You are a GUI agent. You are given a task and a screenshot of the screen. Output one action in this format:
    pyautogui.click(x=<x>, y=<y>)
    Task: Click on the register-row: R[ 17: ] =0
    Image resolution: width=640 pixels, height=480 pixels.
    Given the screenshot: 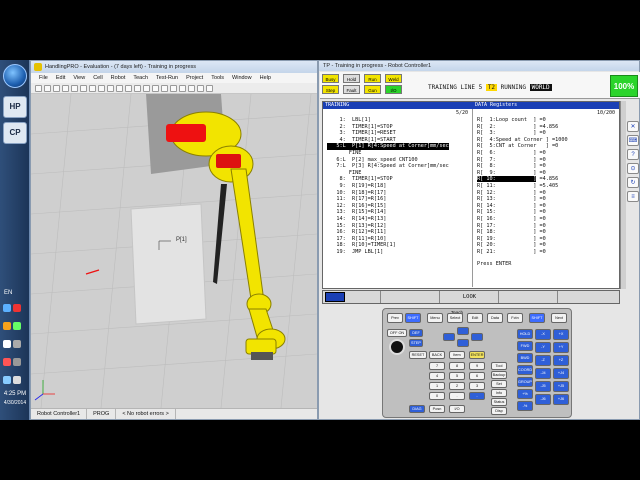 What is the action you would take?
    pyautogui.click(x=511, y=226)
    